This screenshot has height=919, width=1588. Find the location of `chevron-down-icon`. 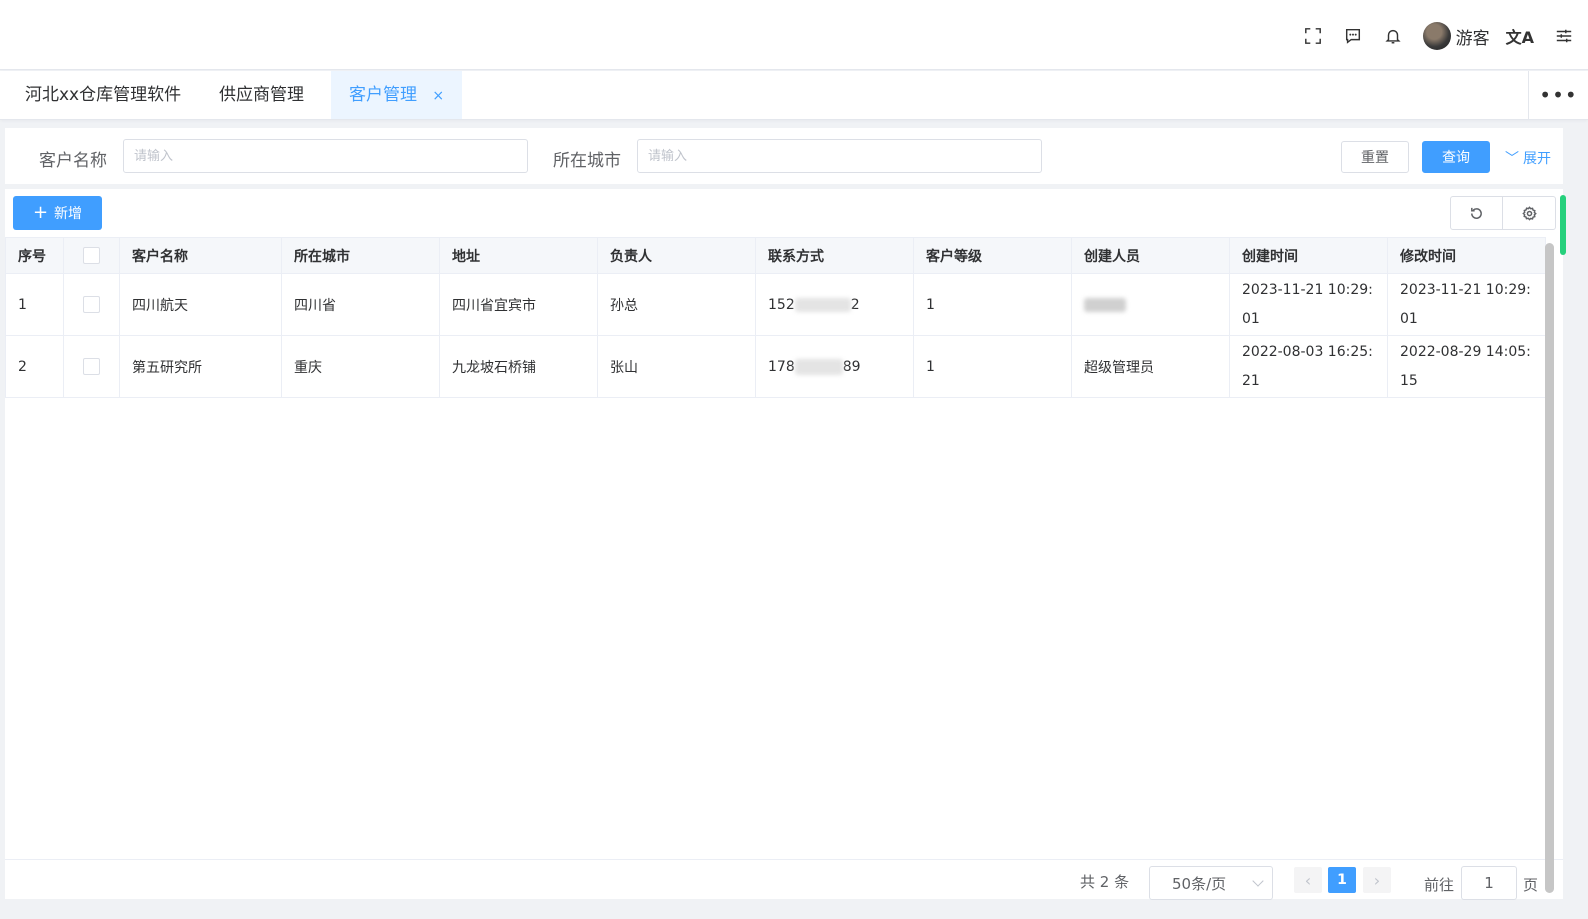

chevron-down-icon is located at coordinates (1258, 881).